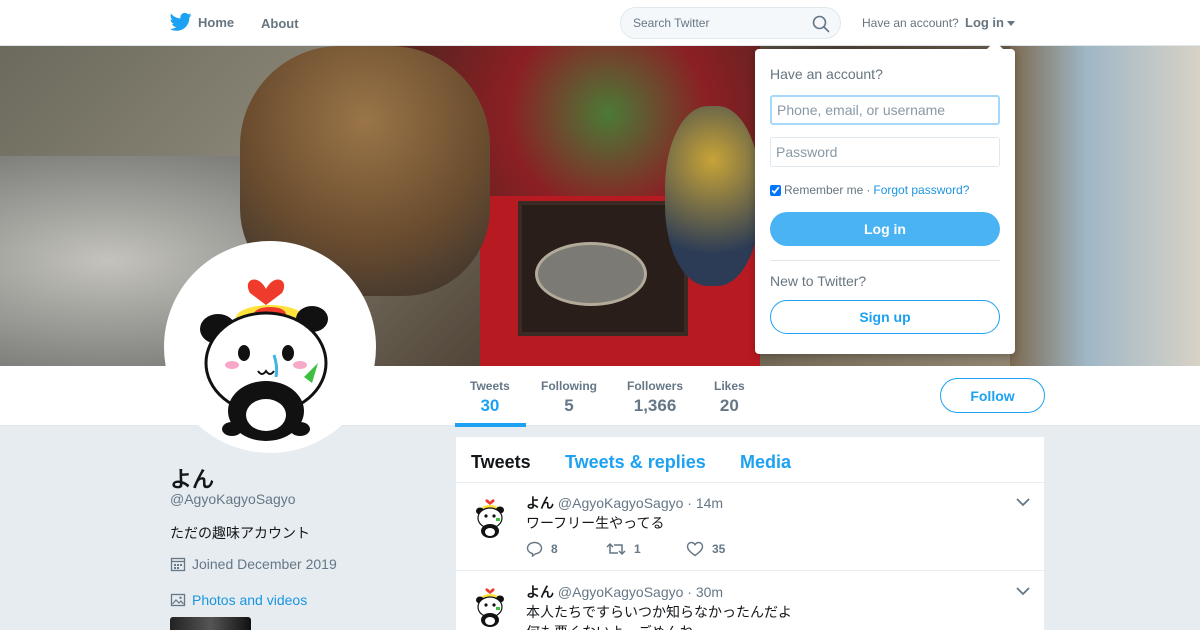 Image resolution: width=1200 pixels, height=630 pixels. Describe the element at coordinates (765, 462) in the screenshot. I see `tab-media: Media` at that location.